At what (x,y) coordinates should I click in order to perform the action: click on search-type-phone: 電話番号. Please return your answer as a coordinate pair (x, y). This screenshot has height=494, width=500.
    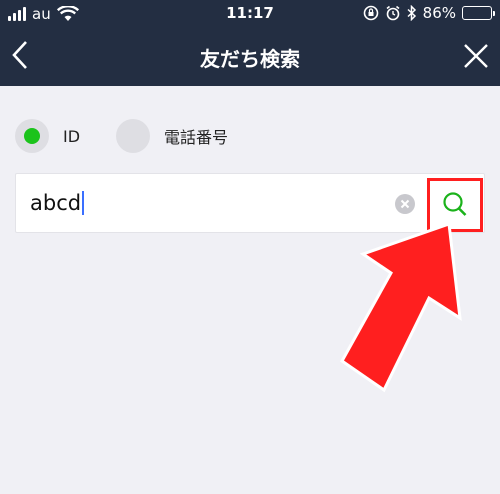
    Looking at the image, I should click on (172, 136).